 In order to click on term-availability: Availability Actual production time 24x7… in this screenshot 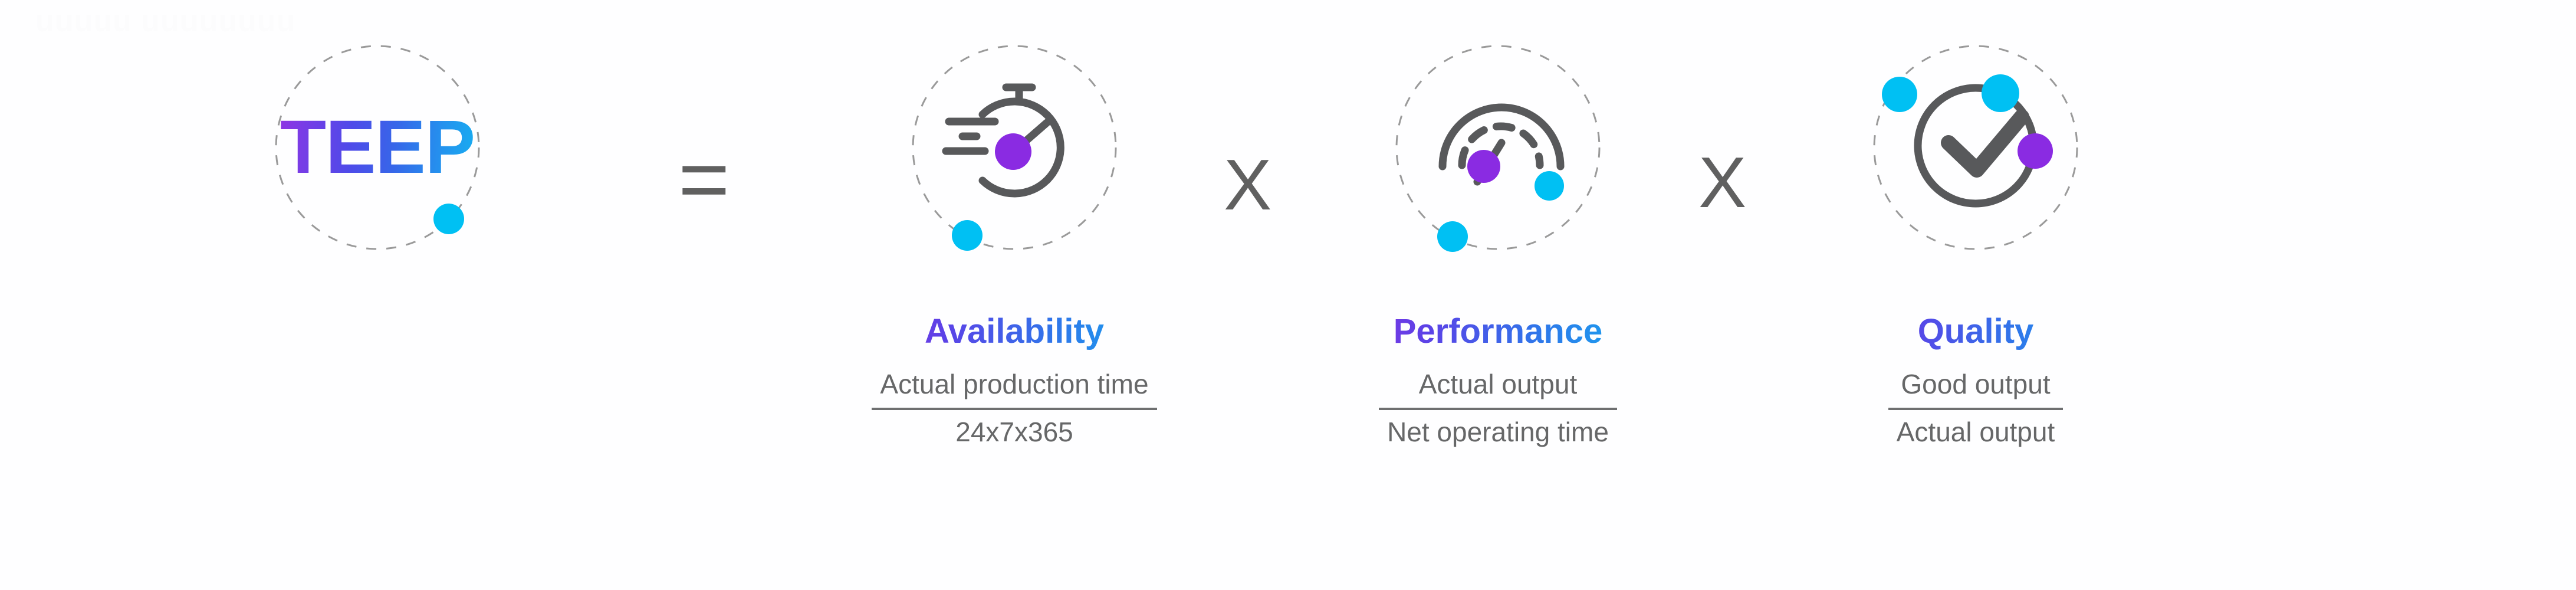, I will do `click(1014, 241)`.